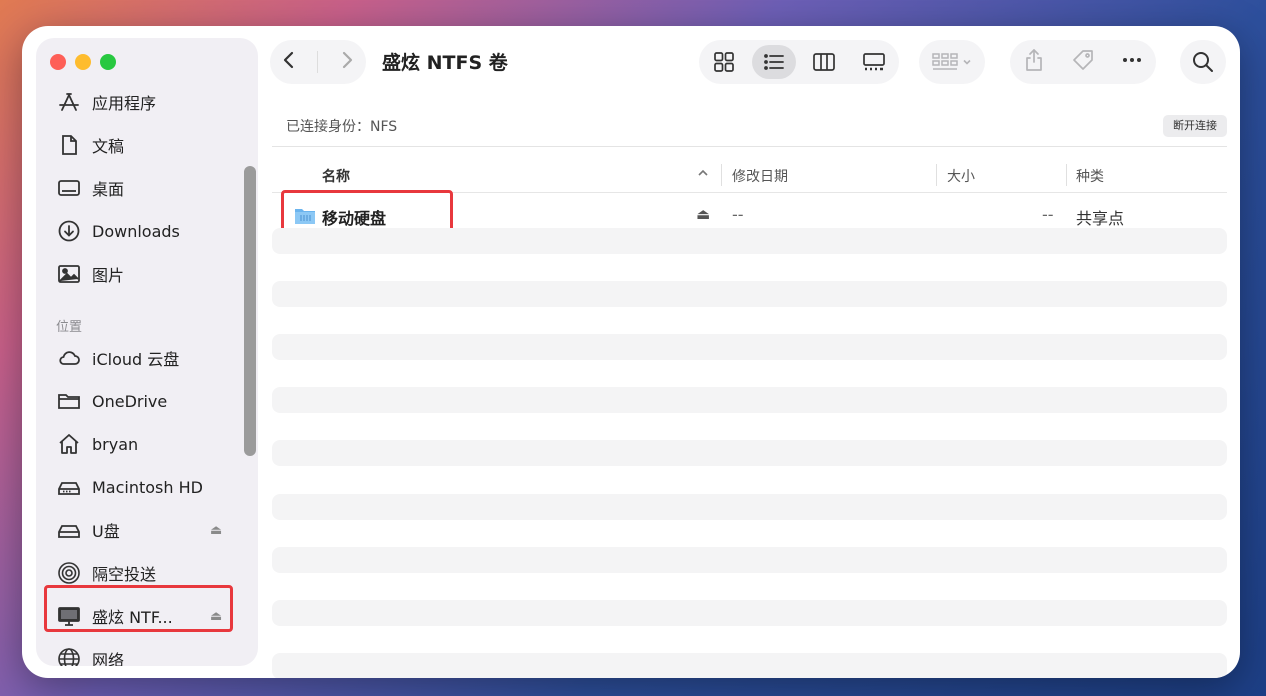  I want to click on tag-icon, so click(1083, 60).